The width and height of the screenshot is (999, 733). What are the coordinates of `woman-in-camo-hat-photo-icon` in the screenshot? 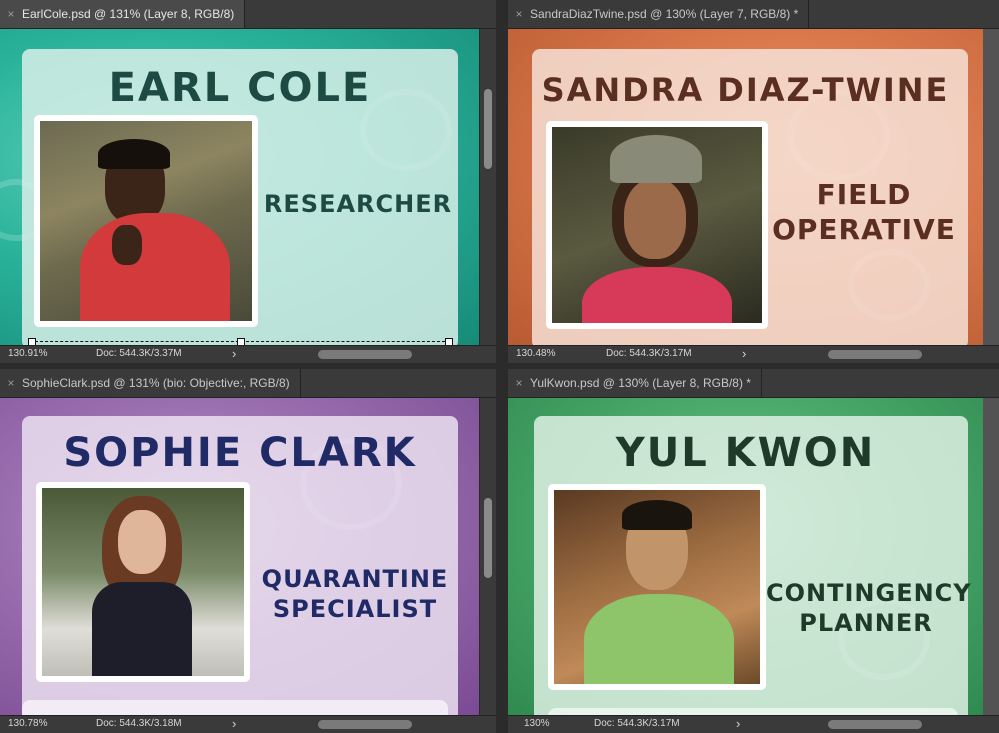 It's located at (657, 225).